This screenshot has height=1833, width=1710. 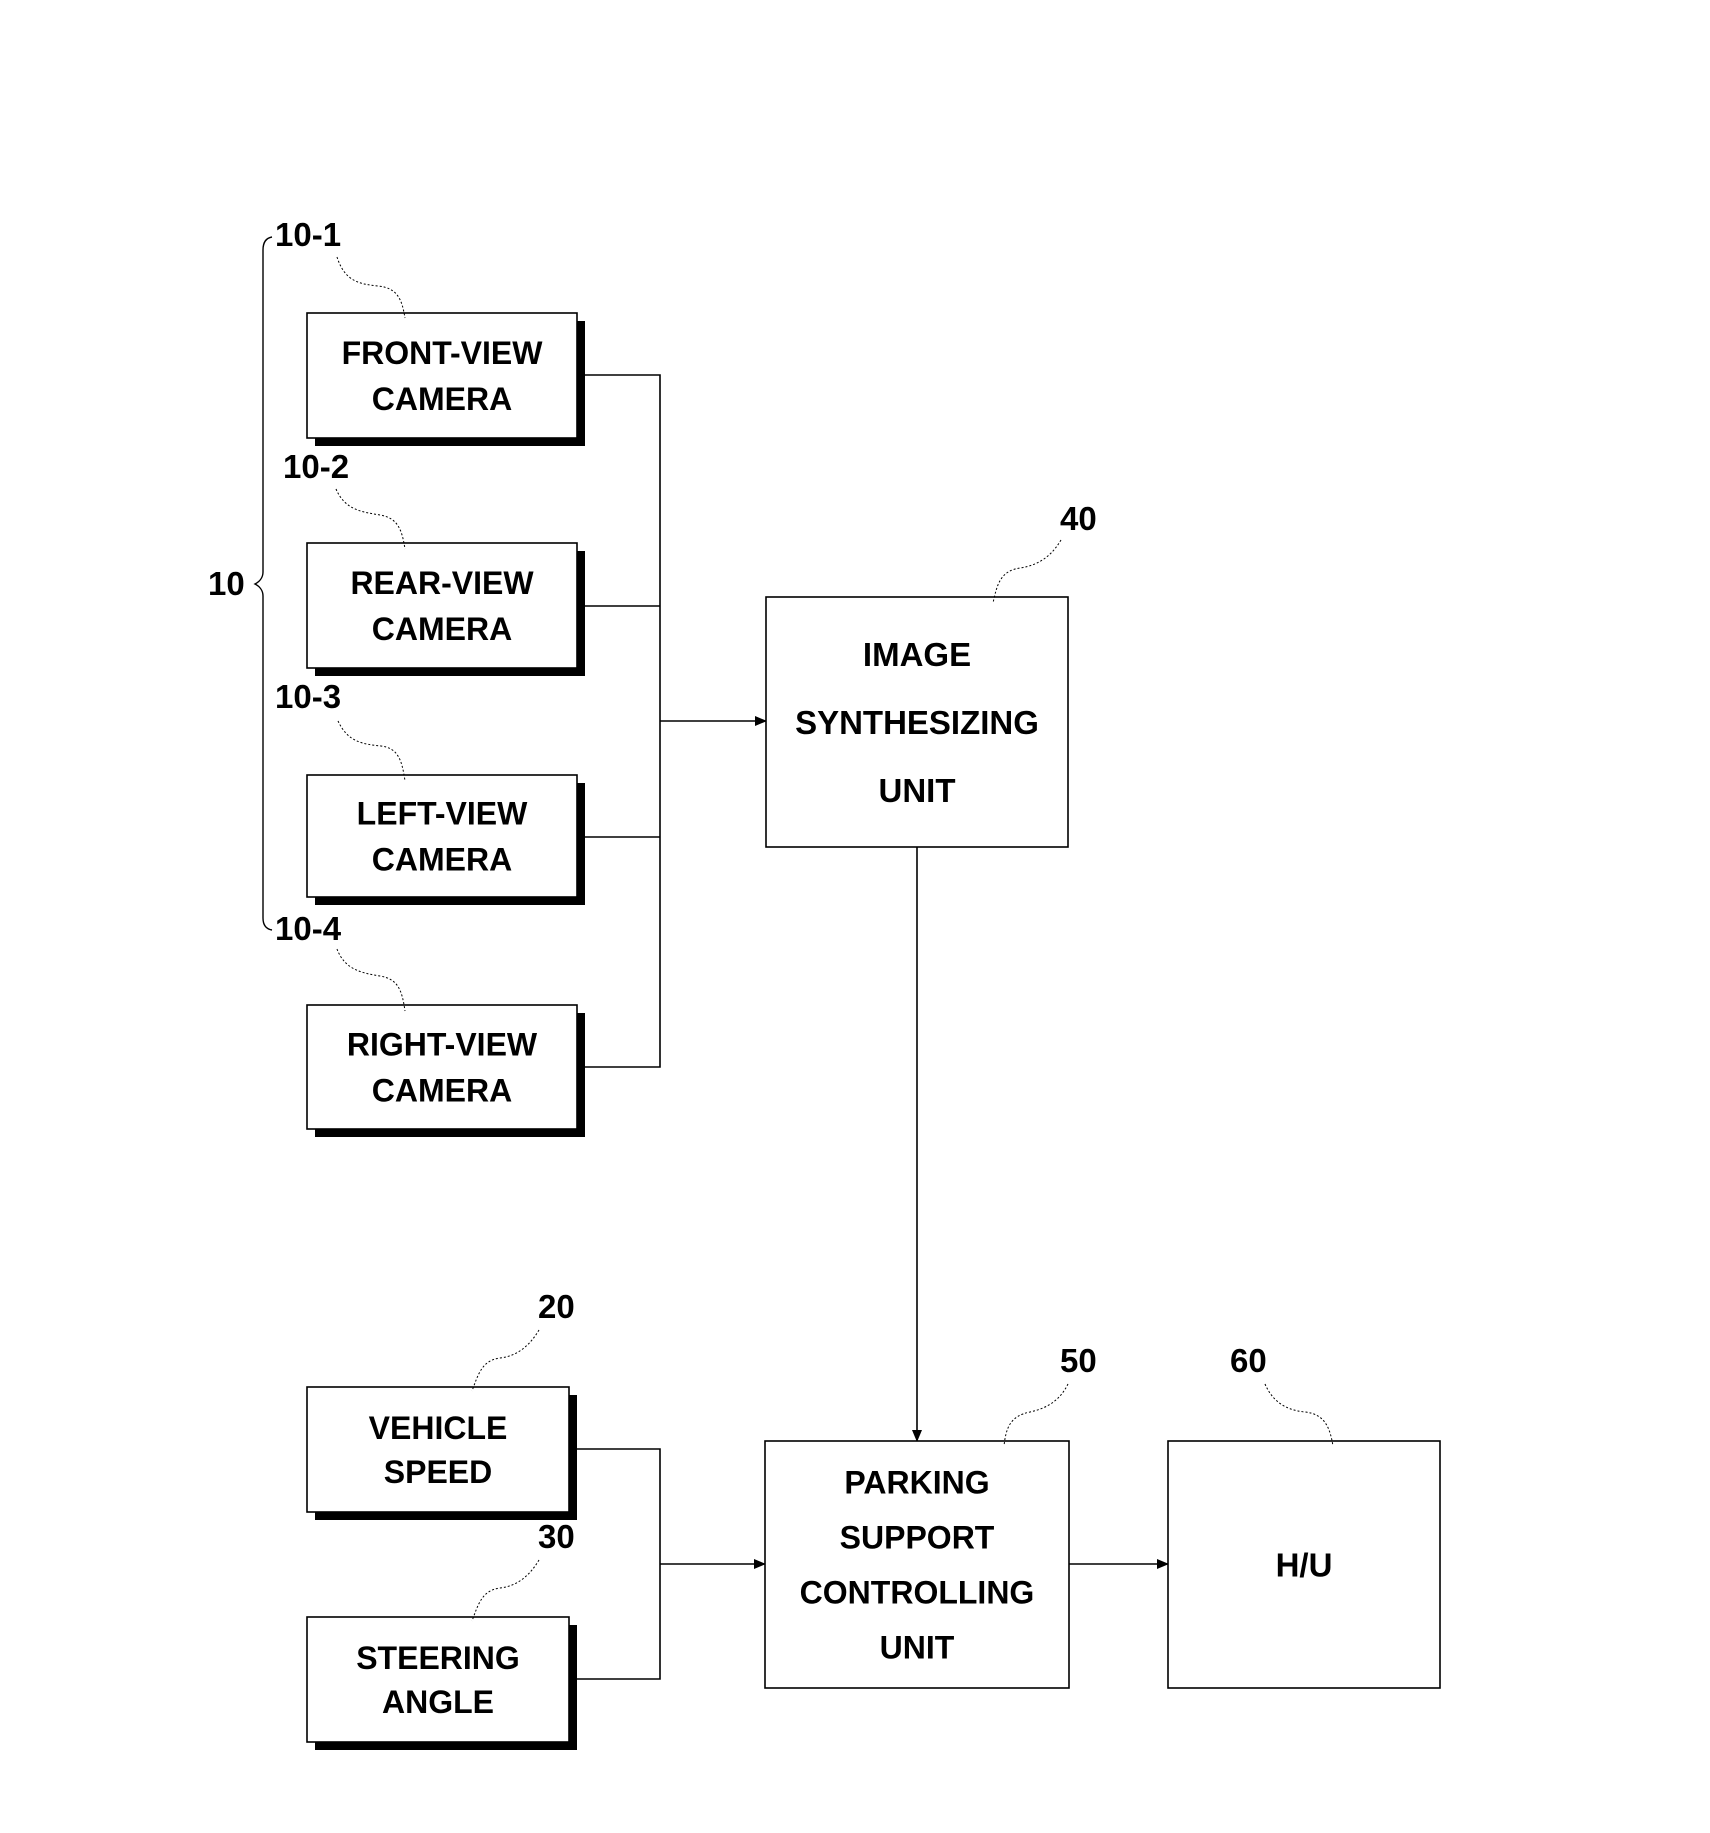 What do you see at coordinates (623, 721) in the screenshot?
I see `camera-bus` at bounding box center [623, 721].